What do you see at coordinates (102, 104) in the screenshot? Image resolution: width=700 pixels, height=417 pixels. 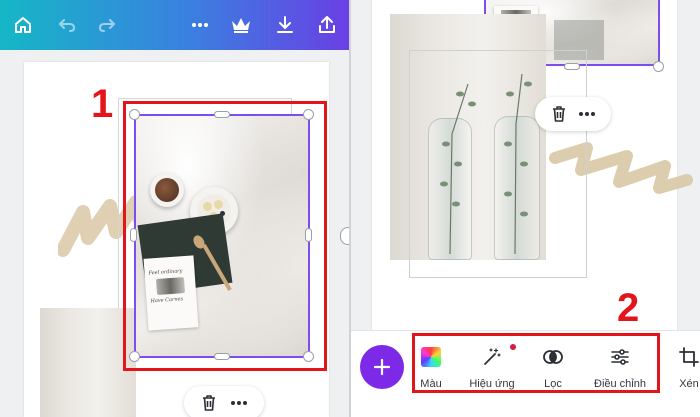 I see `step-number-1: 1` at bounding box center [102, 104].